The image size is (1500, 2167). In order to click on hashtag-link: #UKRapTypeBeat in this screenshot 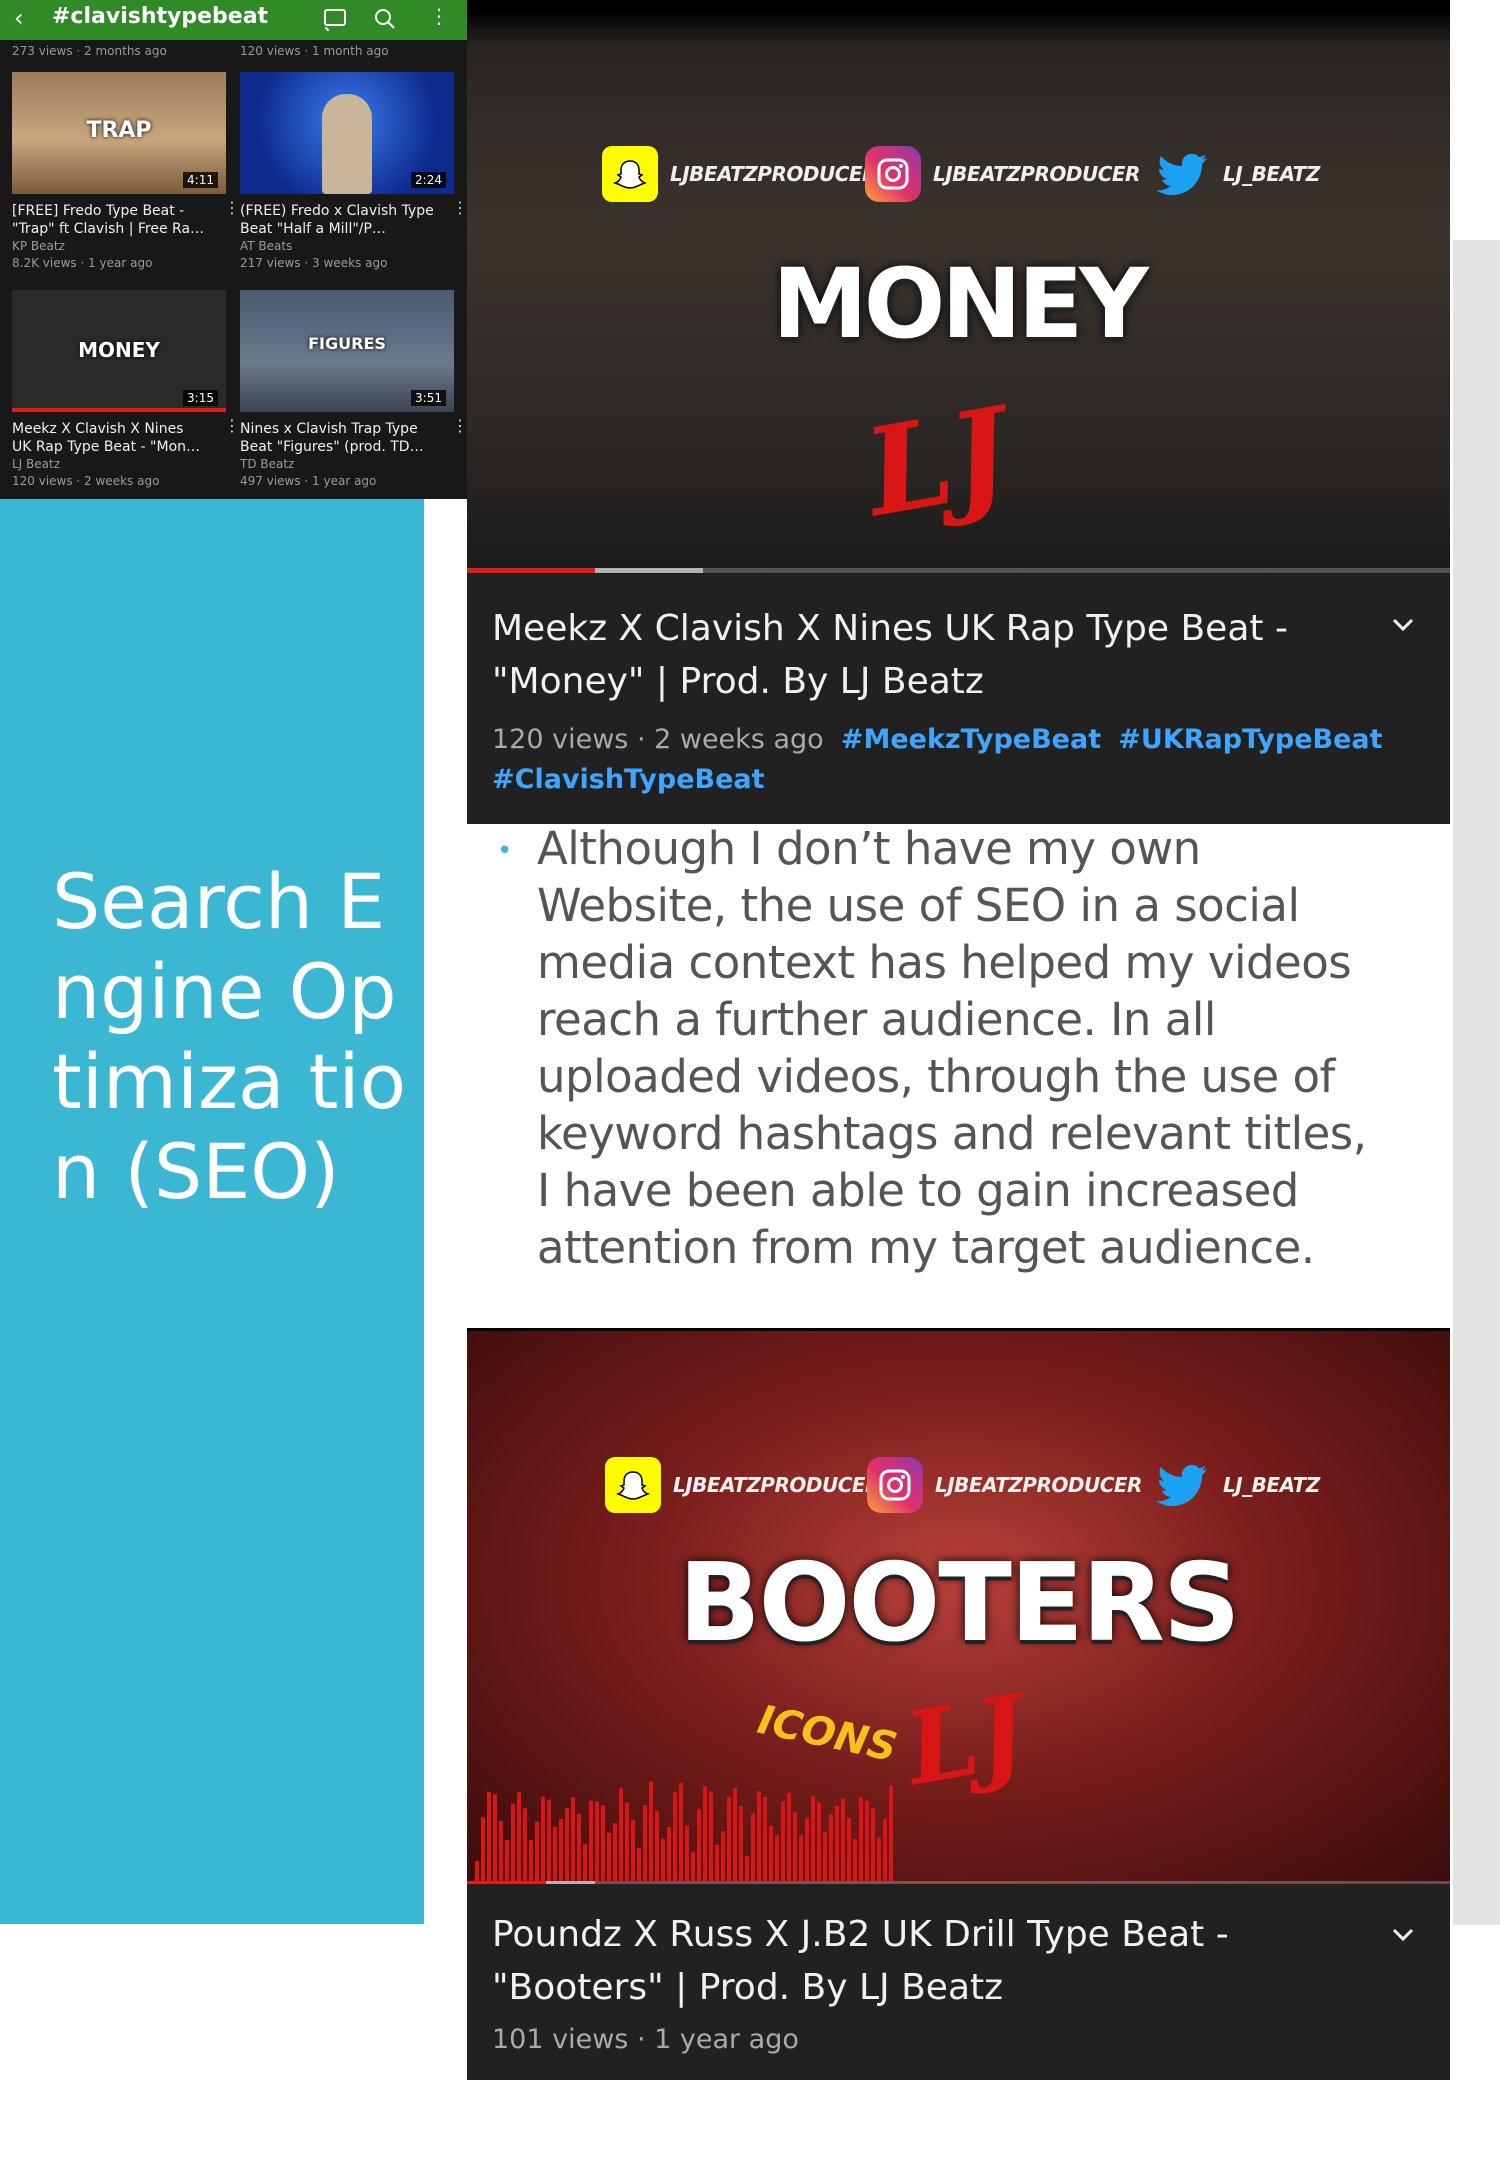, I will do `click(1250, 739)`.